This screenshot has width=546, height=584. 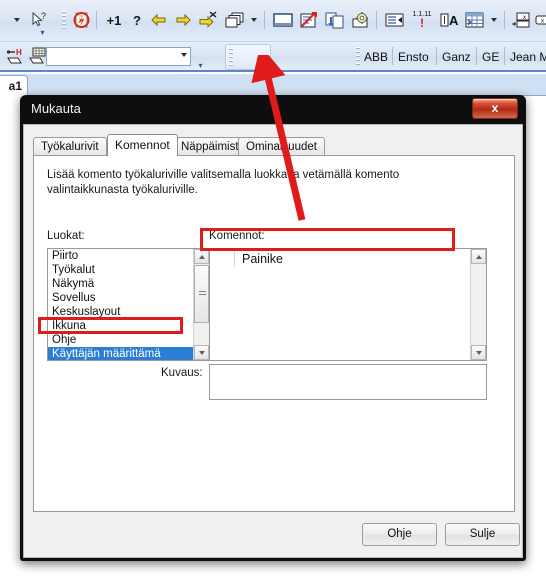 I want to click on vendor-label-jean-muller: Jean Mü, so click(x=528, y=57).